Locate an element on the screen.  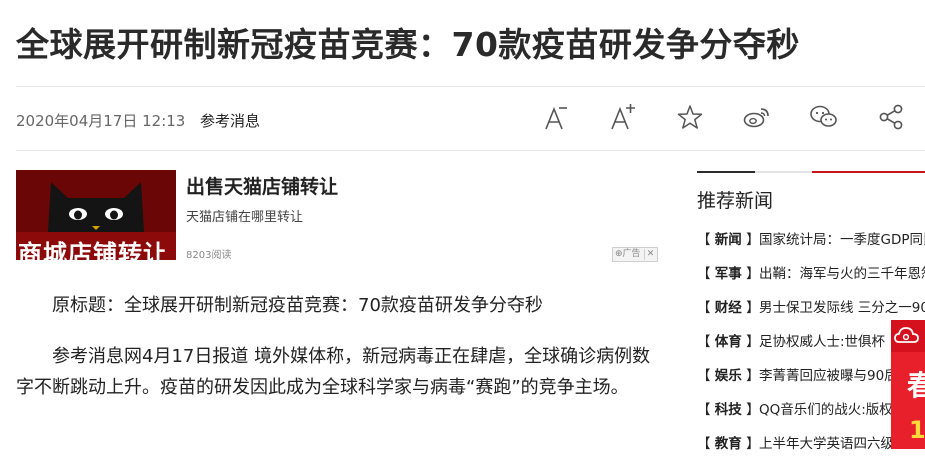
ad-label: ⊕广告 is located at coordinates (629, 254).